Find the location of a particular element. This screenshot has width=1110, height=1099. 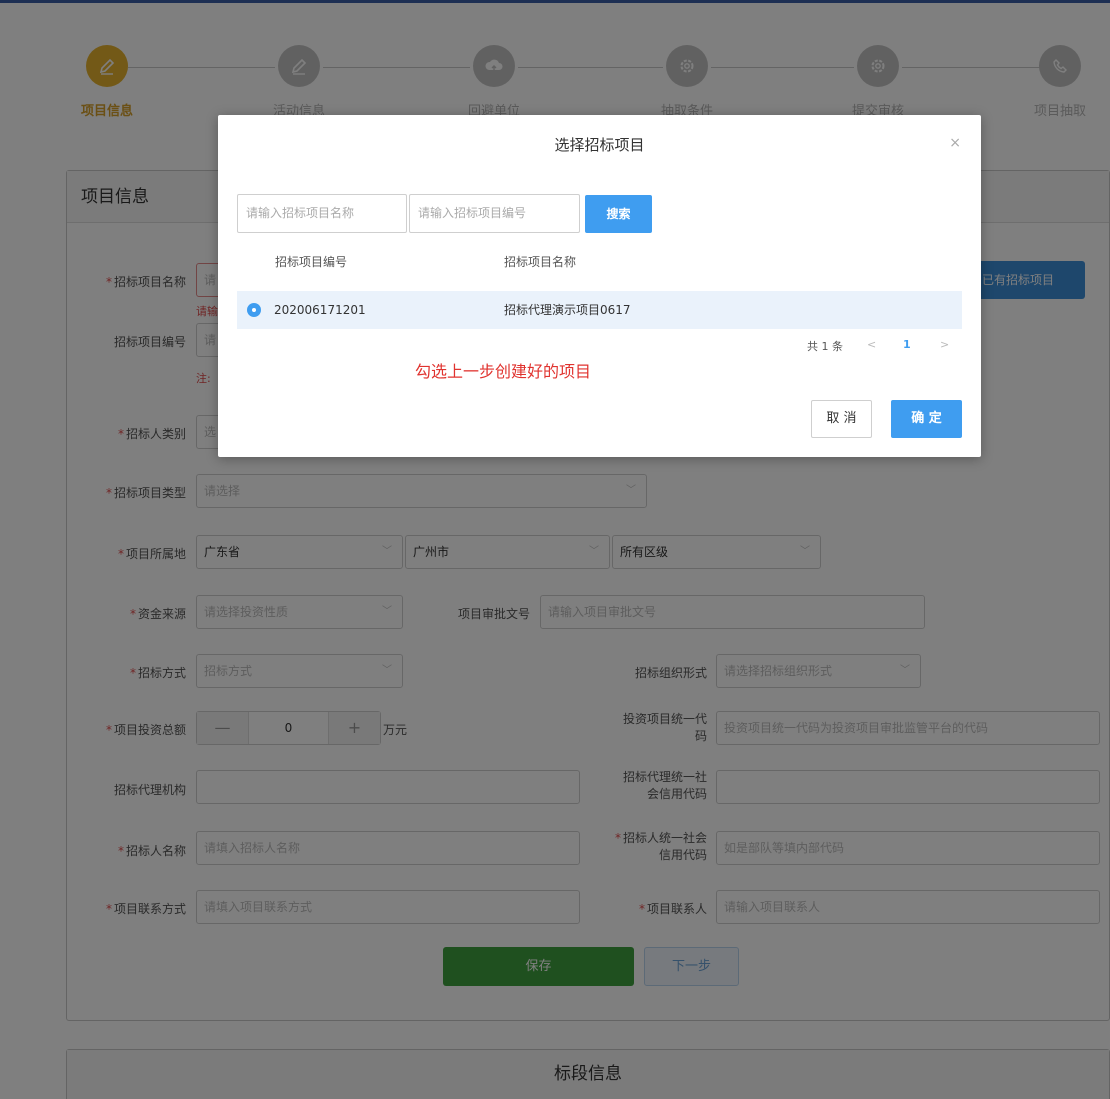

cancel-button: 取 消 is located at coordinates (841, 419).